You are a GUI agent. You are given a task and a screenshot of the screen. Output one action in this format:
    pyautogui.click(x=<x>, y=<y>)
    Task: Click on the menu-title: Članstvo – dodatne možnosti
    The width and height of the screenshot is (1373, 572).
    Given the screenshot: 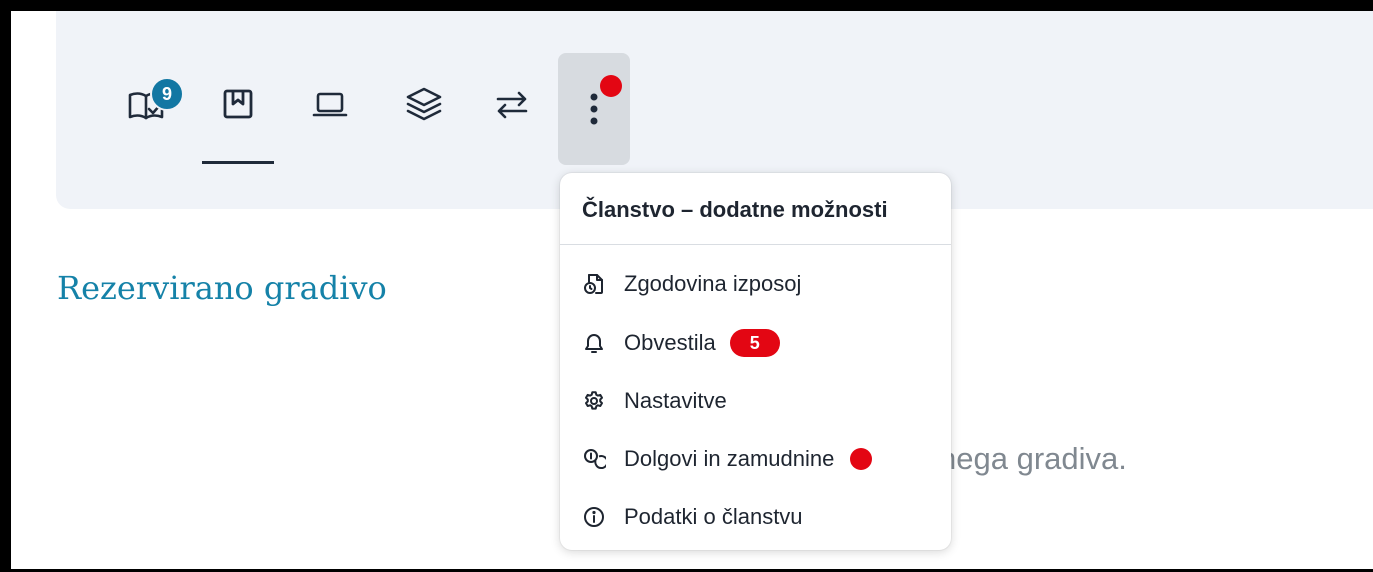 What is the action you would take?
    pyautogui.click(x=755, y=209)
    